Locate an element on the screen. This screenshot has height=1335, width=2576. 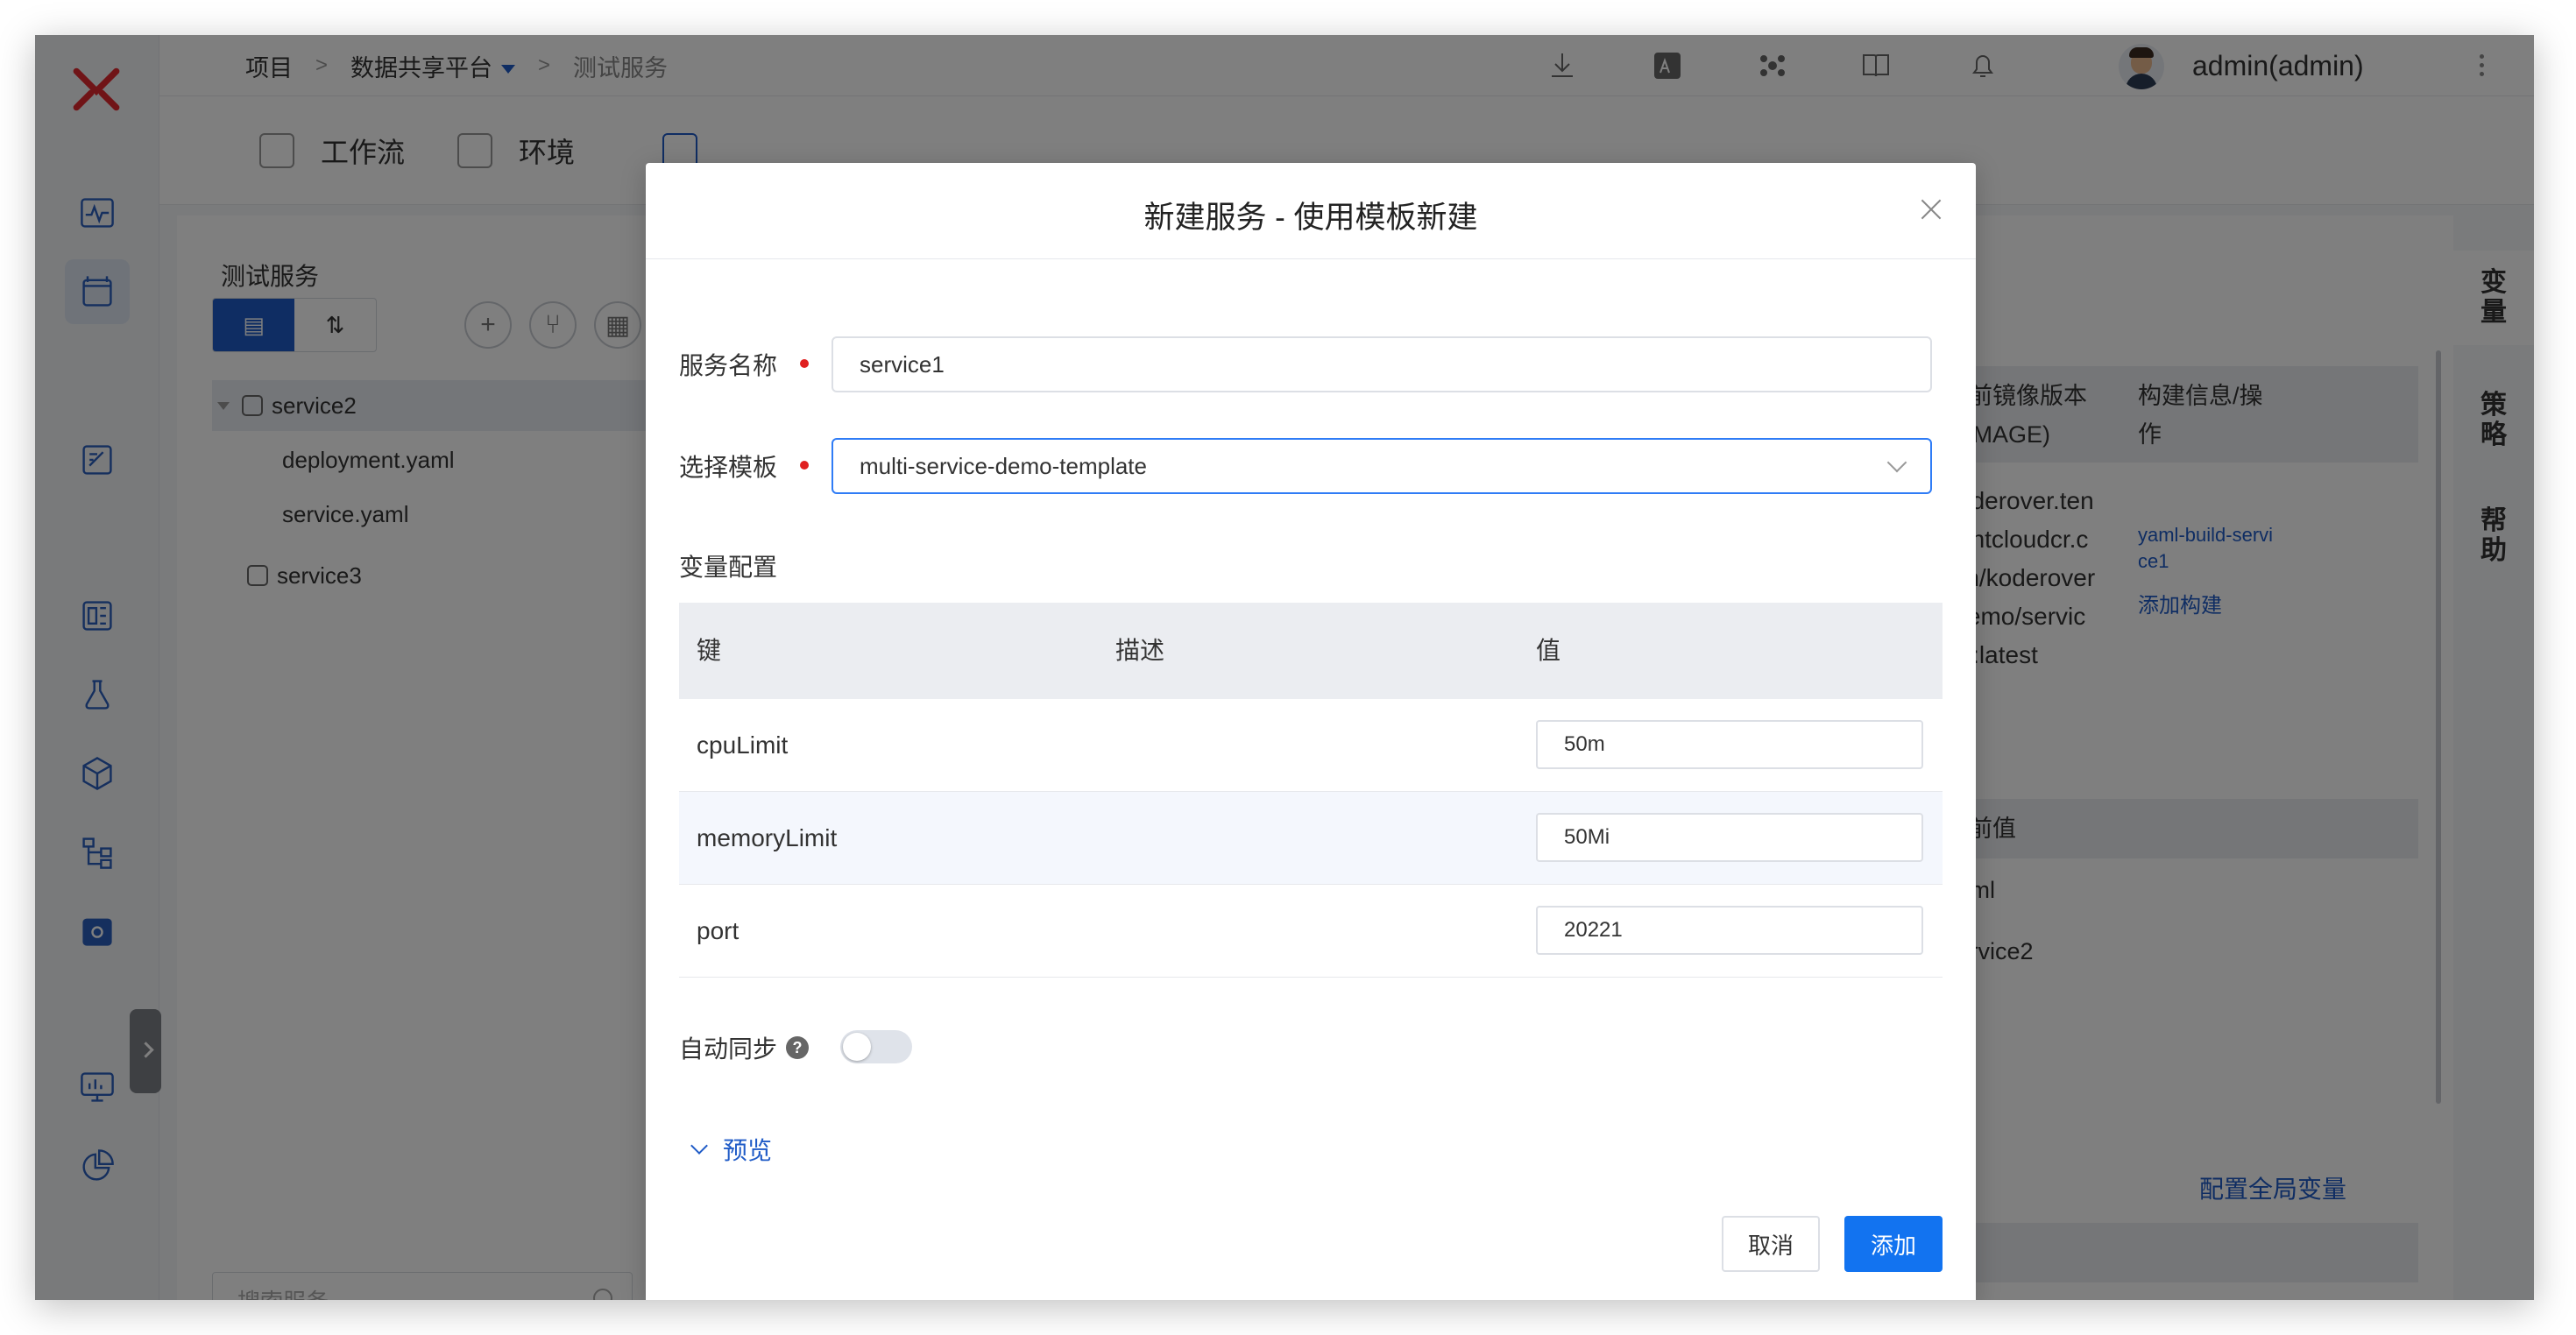
preview-label: 预览 is located at coordinates (748, 1150).